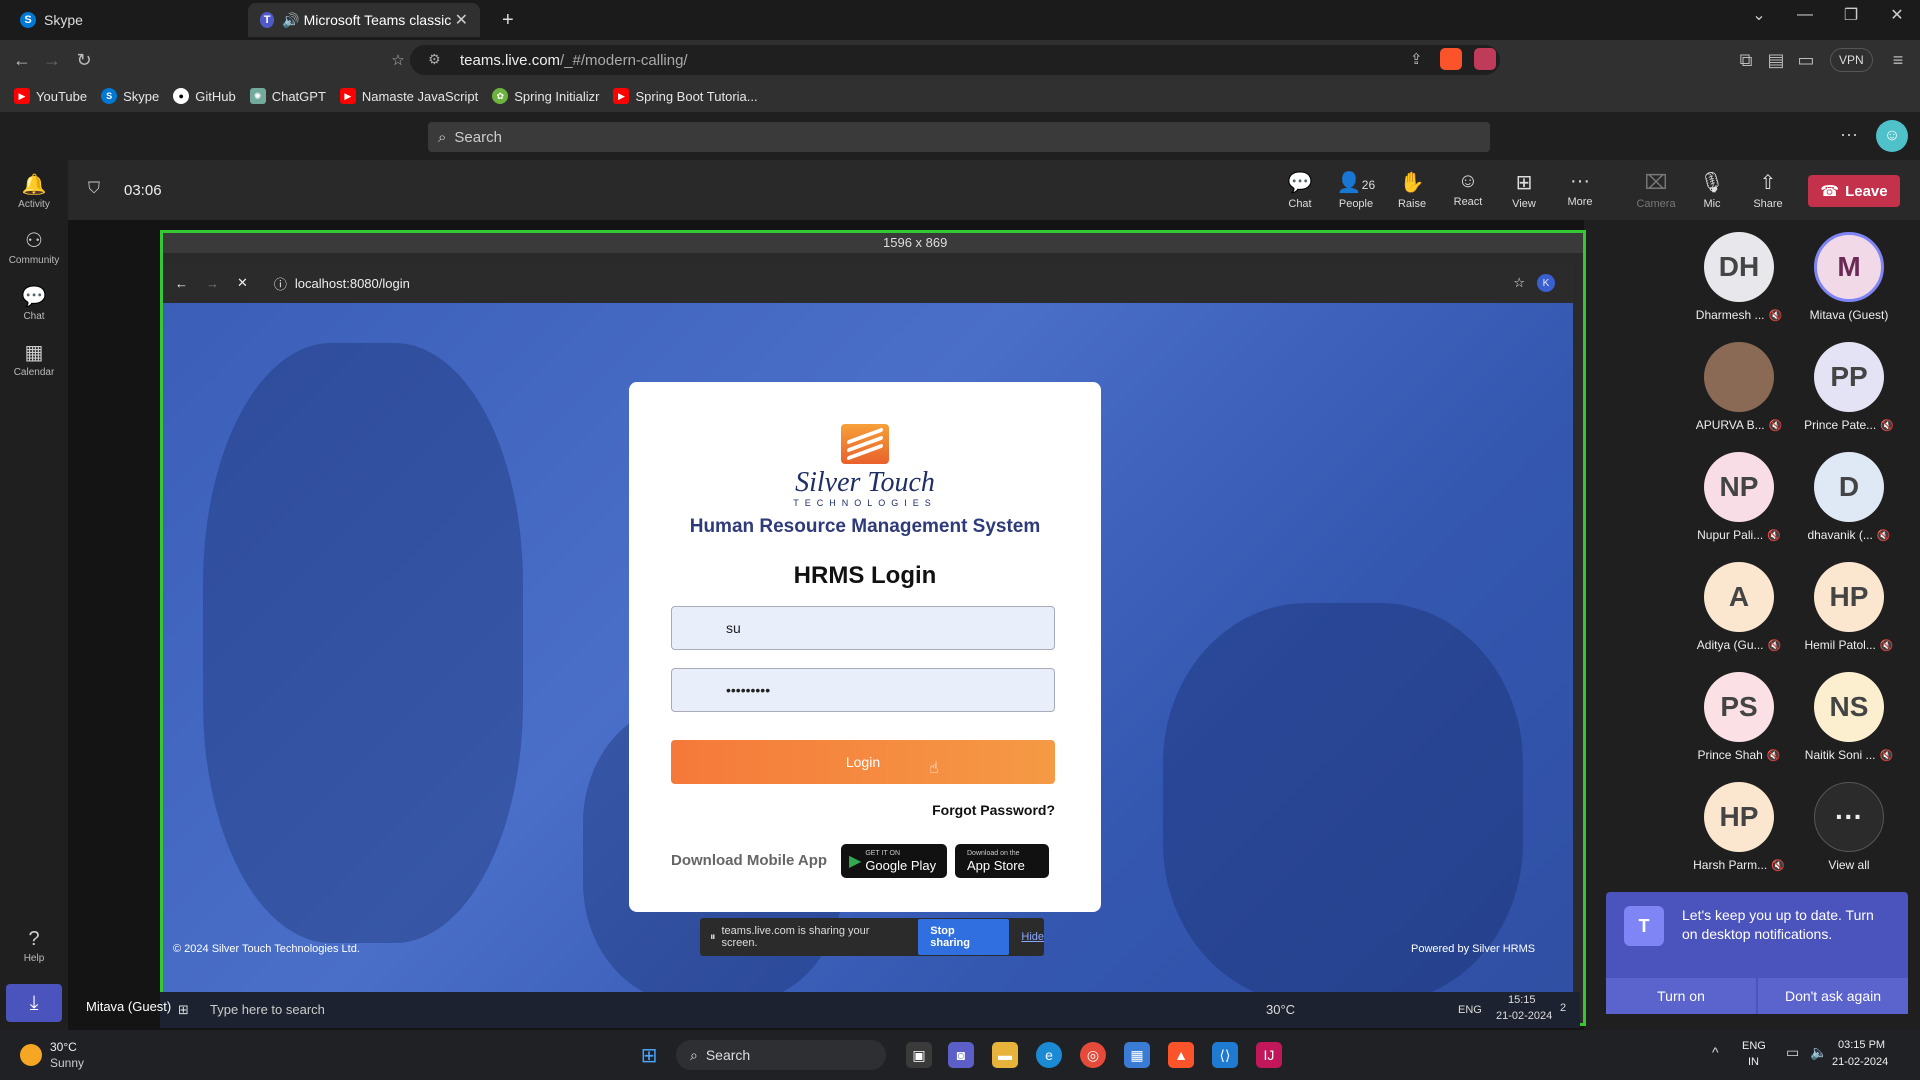 The height and width of the screenshot is (1080, 1920). What do you see at coordinates (1746, 60) in the screenshot?
I see `extensions-icon: ⧉` at bounding box center [1746, 60].